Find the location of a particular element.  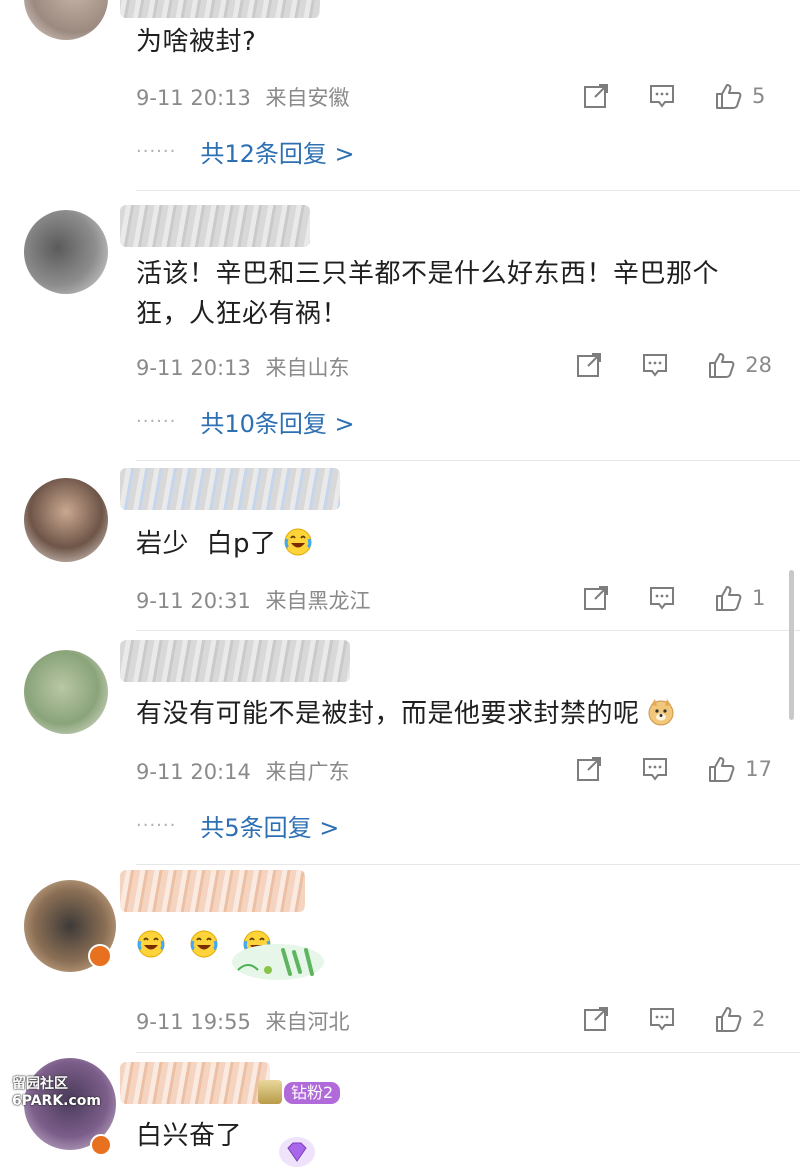

diamond-icon is located at coordinates (297, 1152).